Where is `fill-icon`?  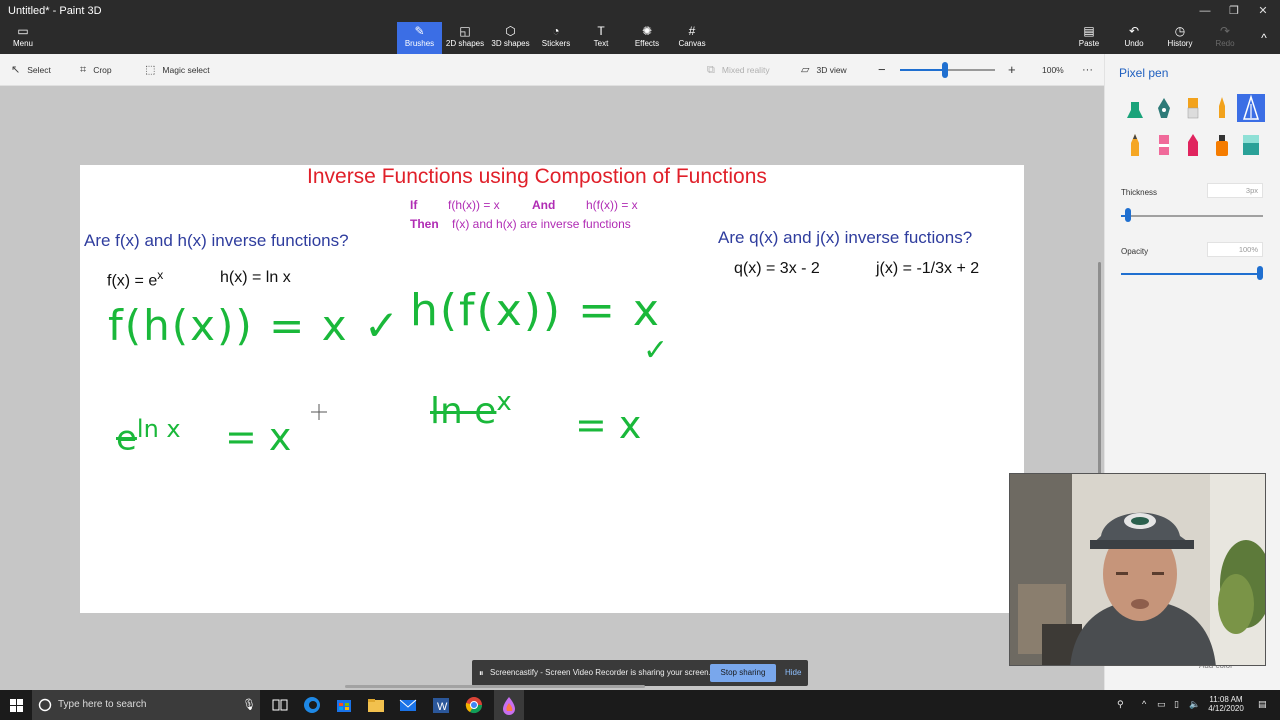
fill-icon is located at coordinates (1251, 145).